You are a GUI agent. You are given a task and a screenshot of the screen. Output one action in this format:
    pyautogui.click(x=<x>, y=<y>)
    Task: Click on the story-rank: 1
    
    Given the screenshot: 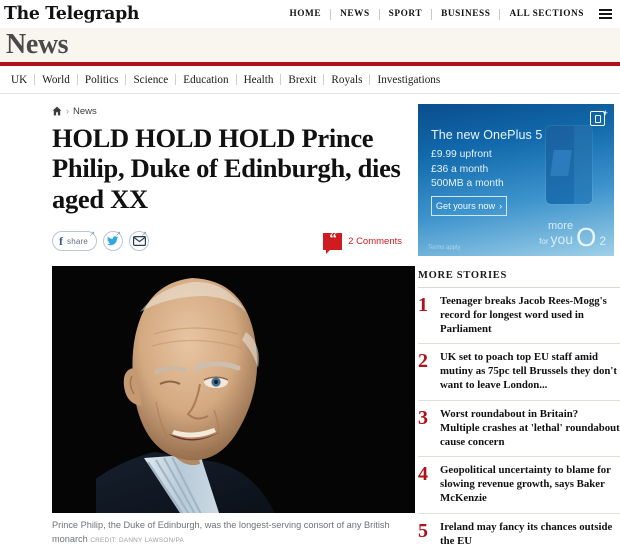 What is the action you would take?
    pyautogui.click(x=423, y=305)
    